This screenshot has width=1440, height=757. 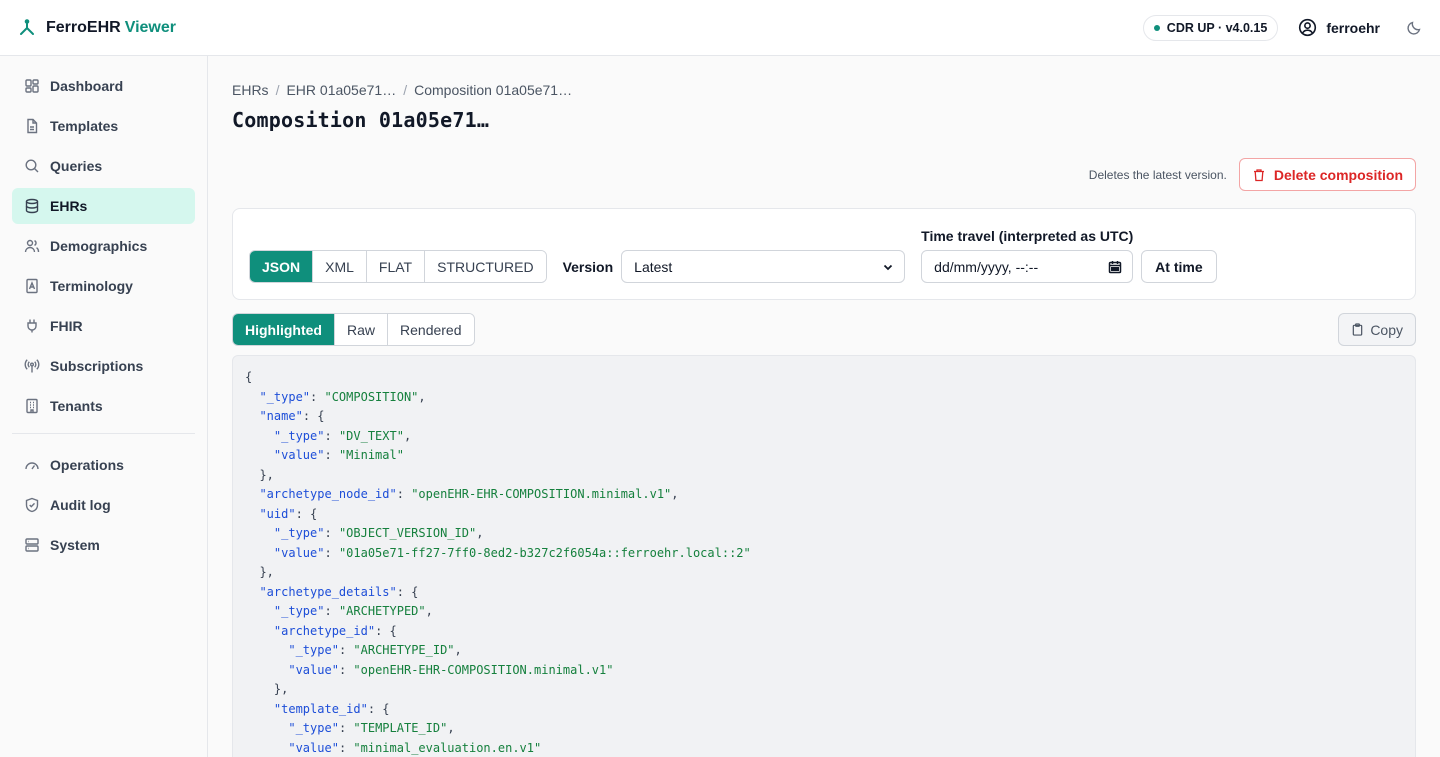 I want to click on code-line: "_type": "ARCHETYPE_ID",, so click(x=824, y=651).